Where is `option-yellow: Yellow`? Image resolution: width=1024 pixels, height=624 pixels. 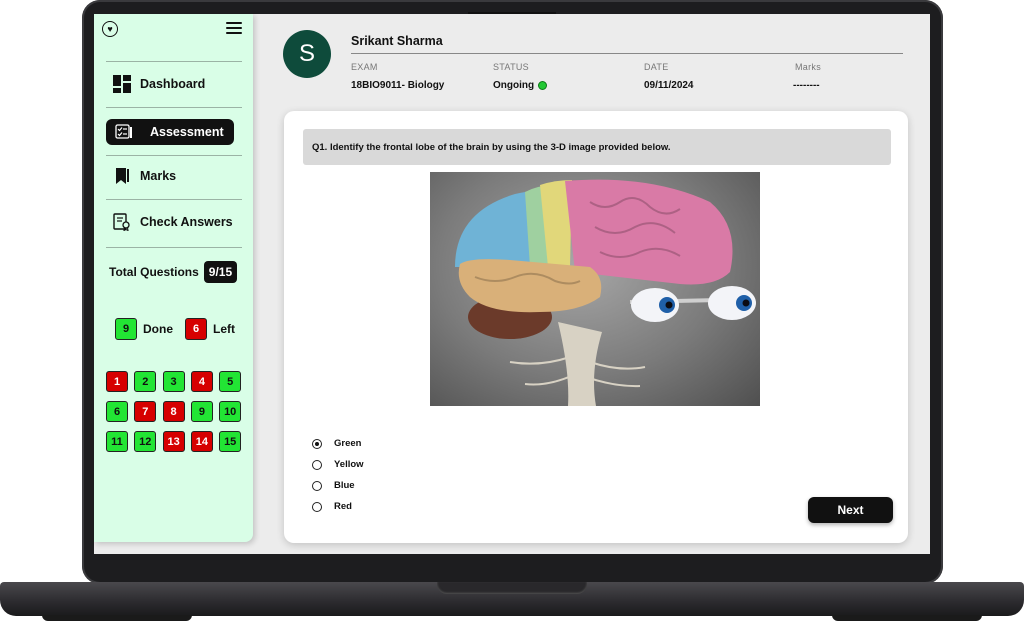 option-yellow: Yellow is located at coordinates (338, 464).